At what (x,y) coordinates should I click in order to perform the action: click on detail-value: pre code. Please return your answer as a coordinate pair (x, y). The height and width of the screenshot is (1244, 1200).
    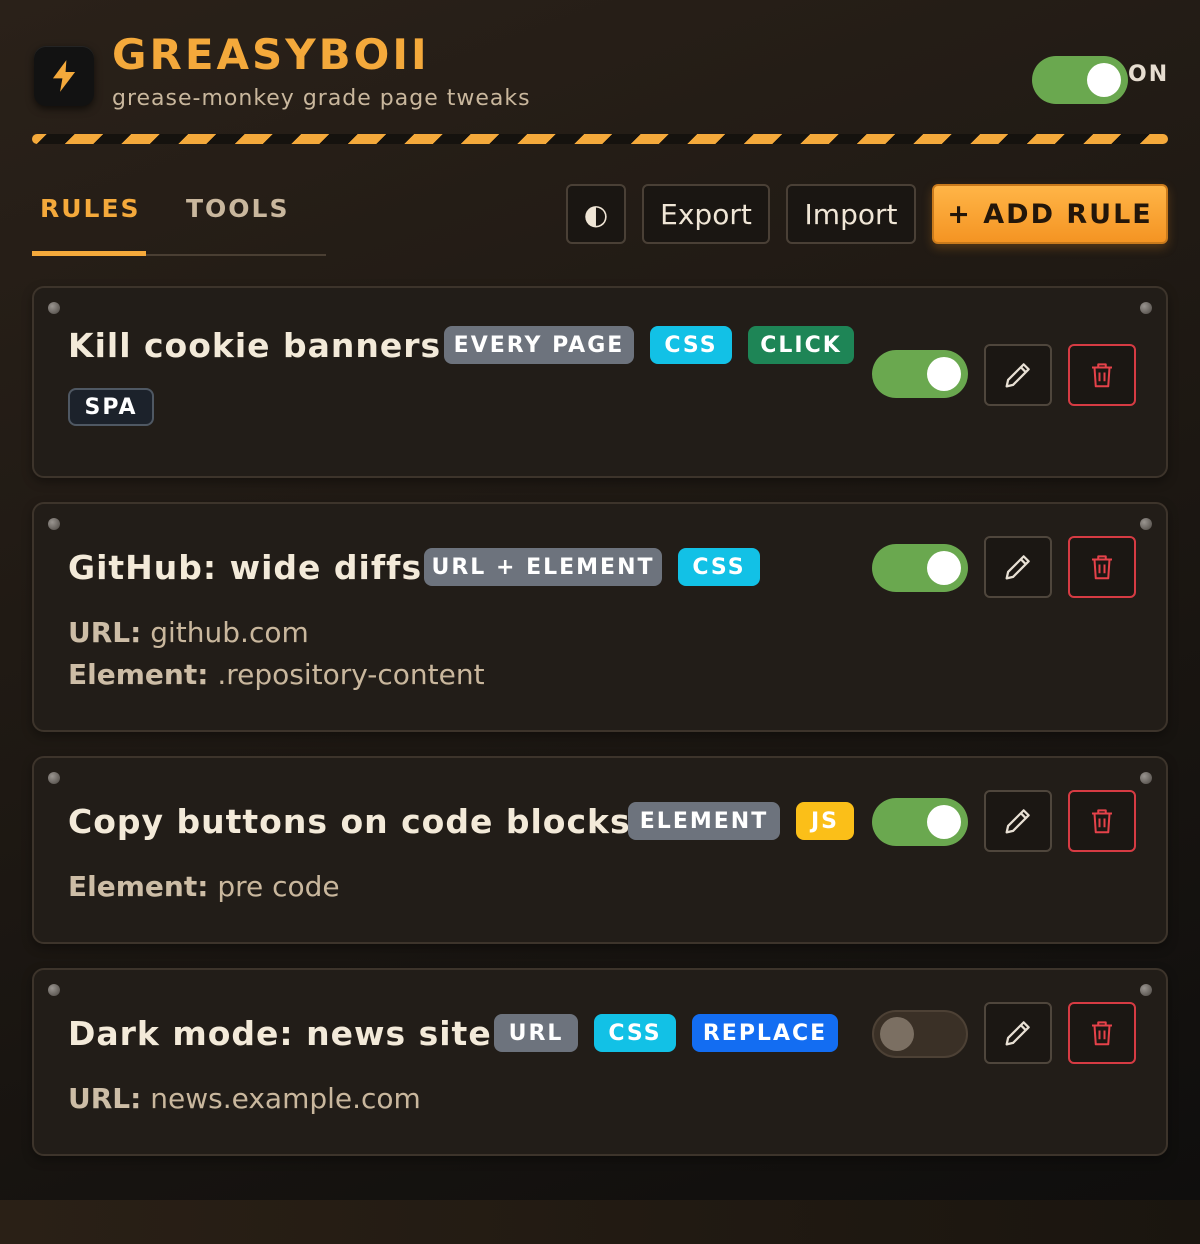
    Looking at the image, I should click on (278, 886).